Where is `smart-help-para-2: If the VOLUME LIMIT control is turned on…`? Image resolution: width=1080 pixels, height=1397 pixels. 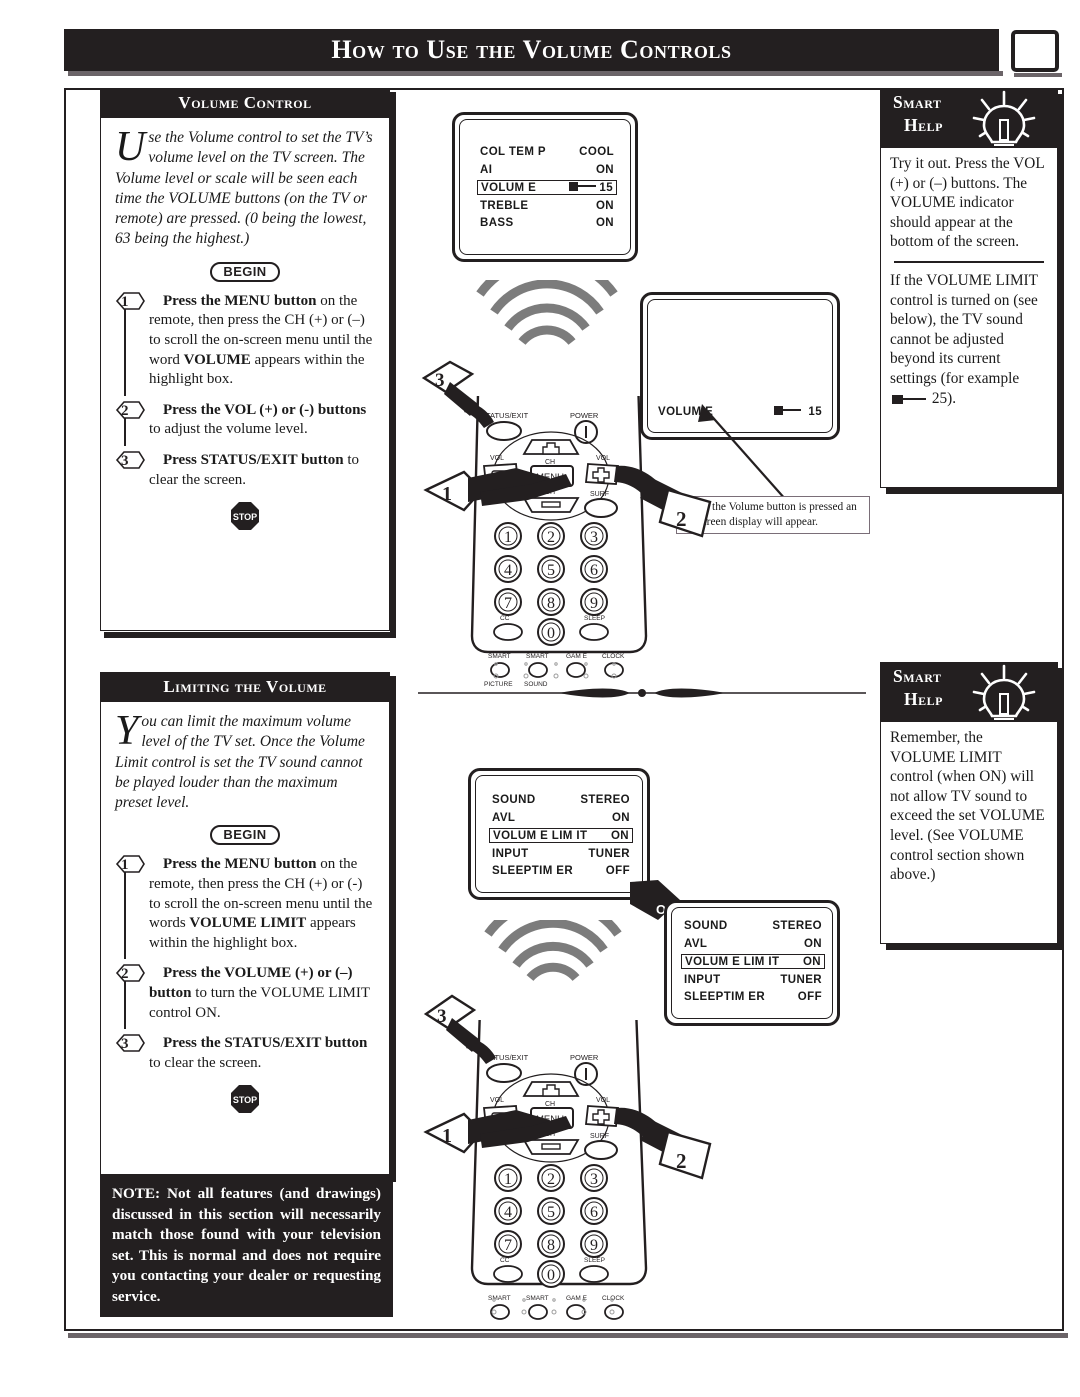
smart-help-para-2: If the VOLUME LIMIT control is turned on… is located at coordinates (969, 339).